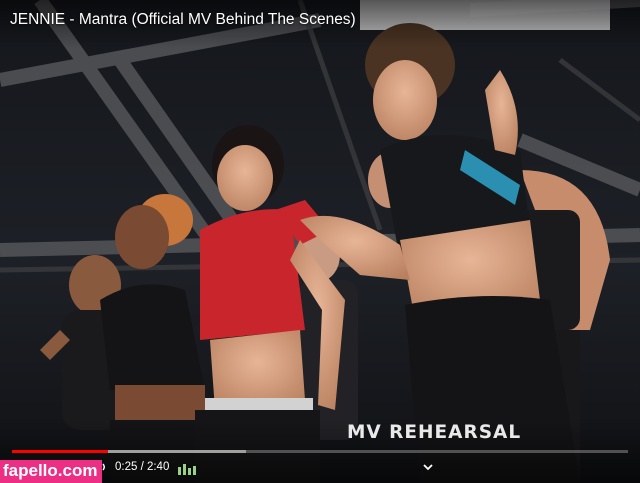 The width and height of the screenshot is (640, 483). Describe the element at coordinates (187, 469) in the screenshot. I see `equalizer-icon` at that location.